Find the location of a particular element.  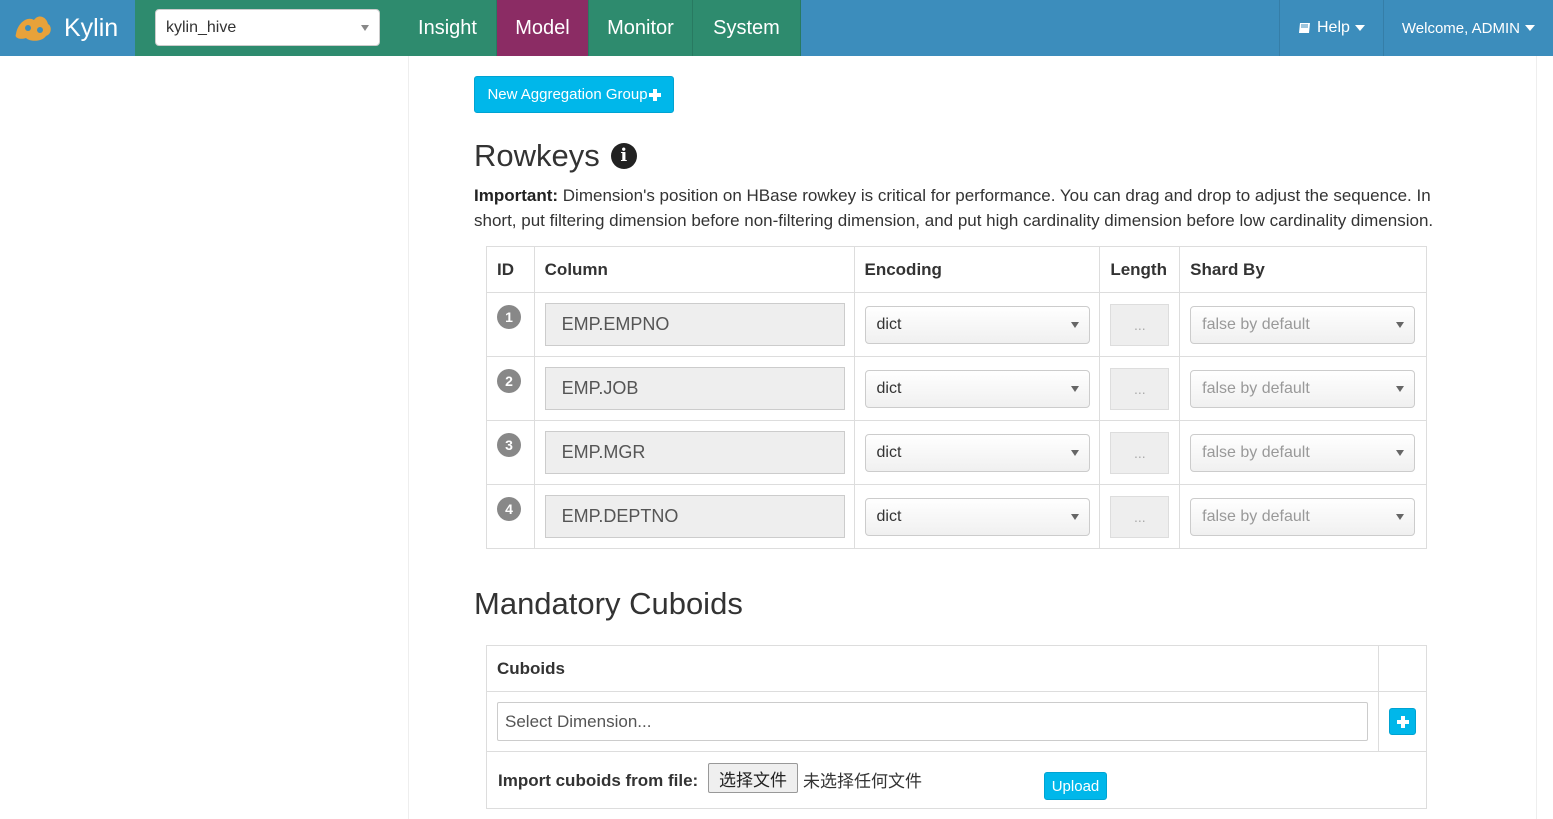

add-cuboid-button is located at coordinates (1402, 721).